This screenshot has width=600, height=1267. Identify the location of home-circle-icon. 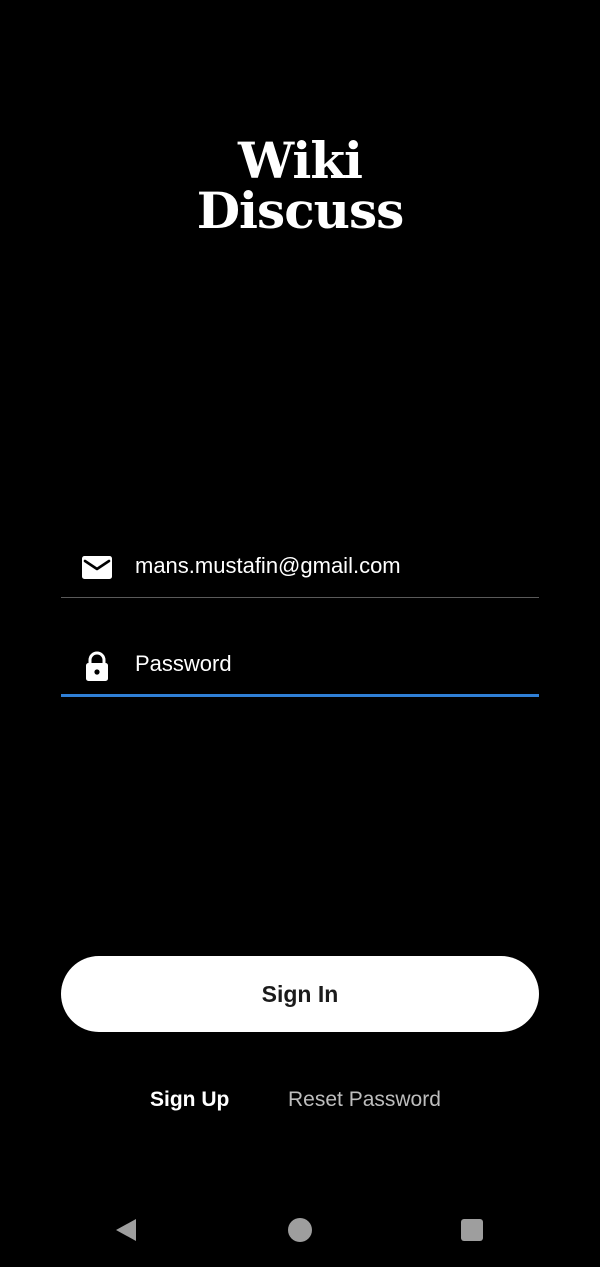
(300, 1230).